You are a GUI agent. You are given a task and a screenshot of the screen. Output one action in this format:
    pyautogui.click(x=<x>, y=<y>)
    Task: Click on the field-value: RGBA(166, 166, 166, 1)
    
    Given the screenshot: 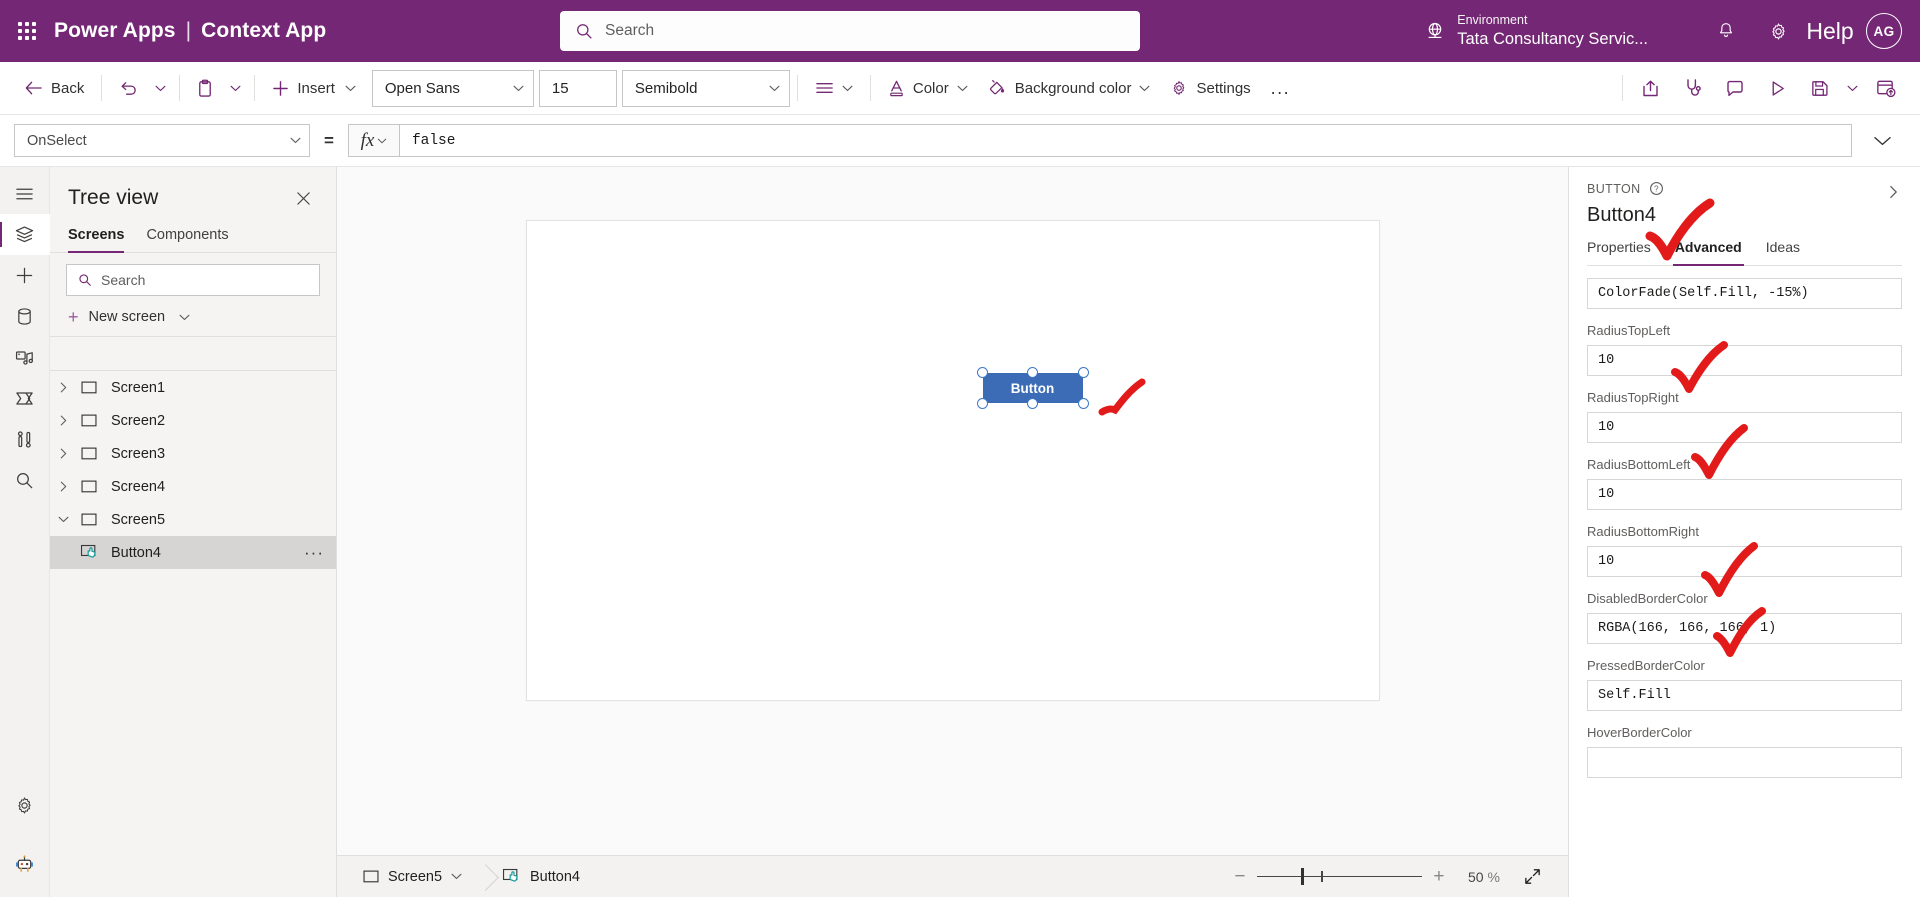 What is the action you would take?
    pyautogui.click(x=1687, y=628)
    